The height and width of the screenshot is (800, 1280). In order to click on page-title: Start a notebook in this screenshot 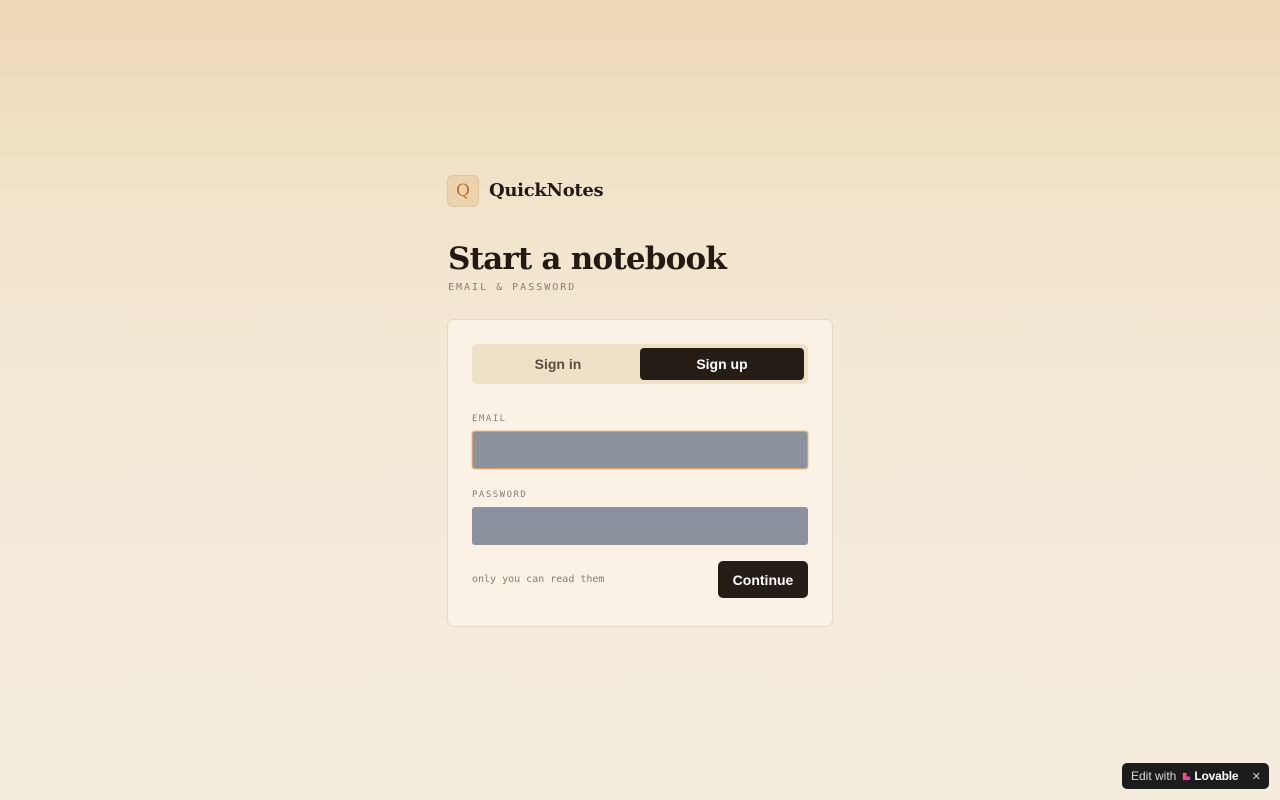, I will do `click(587, 259)`.